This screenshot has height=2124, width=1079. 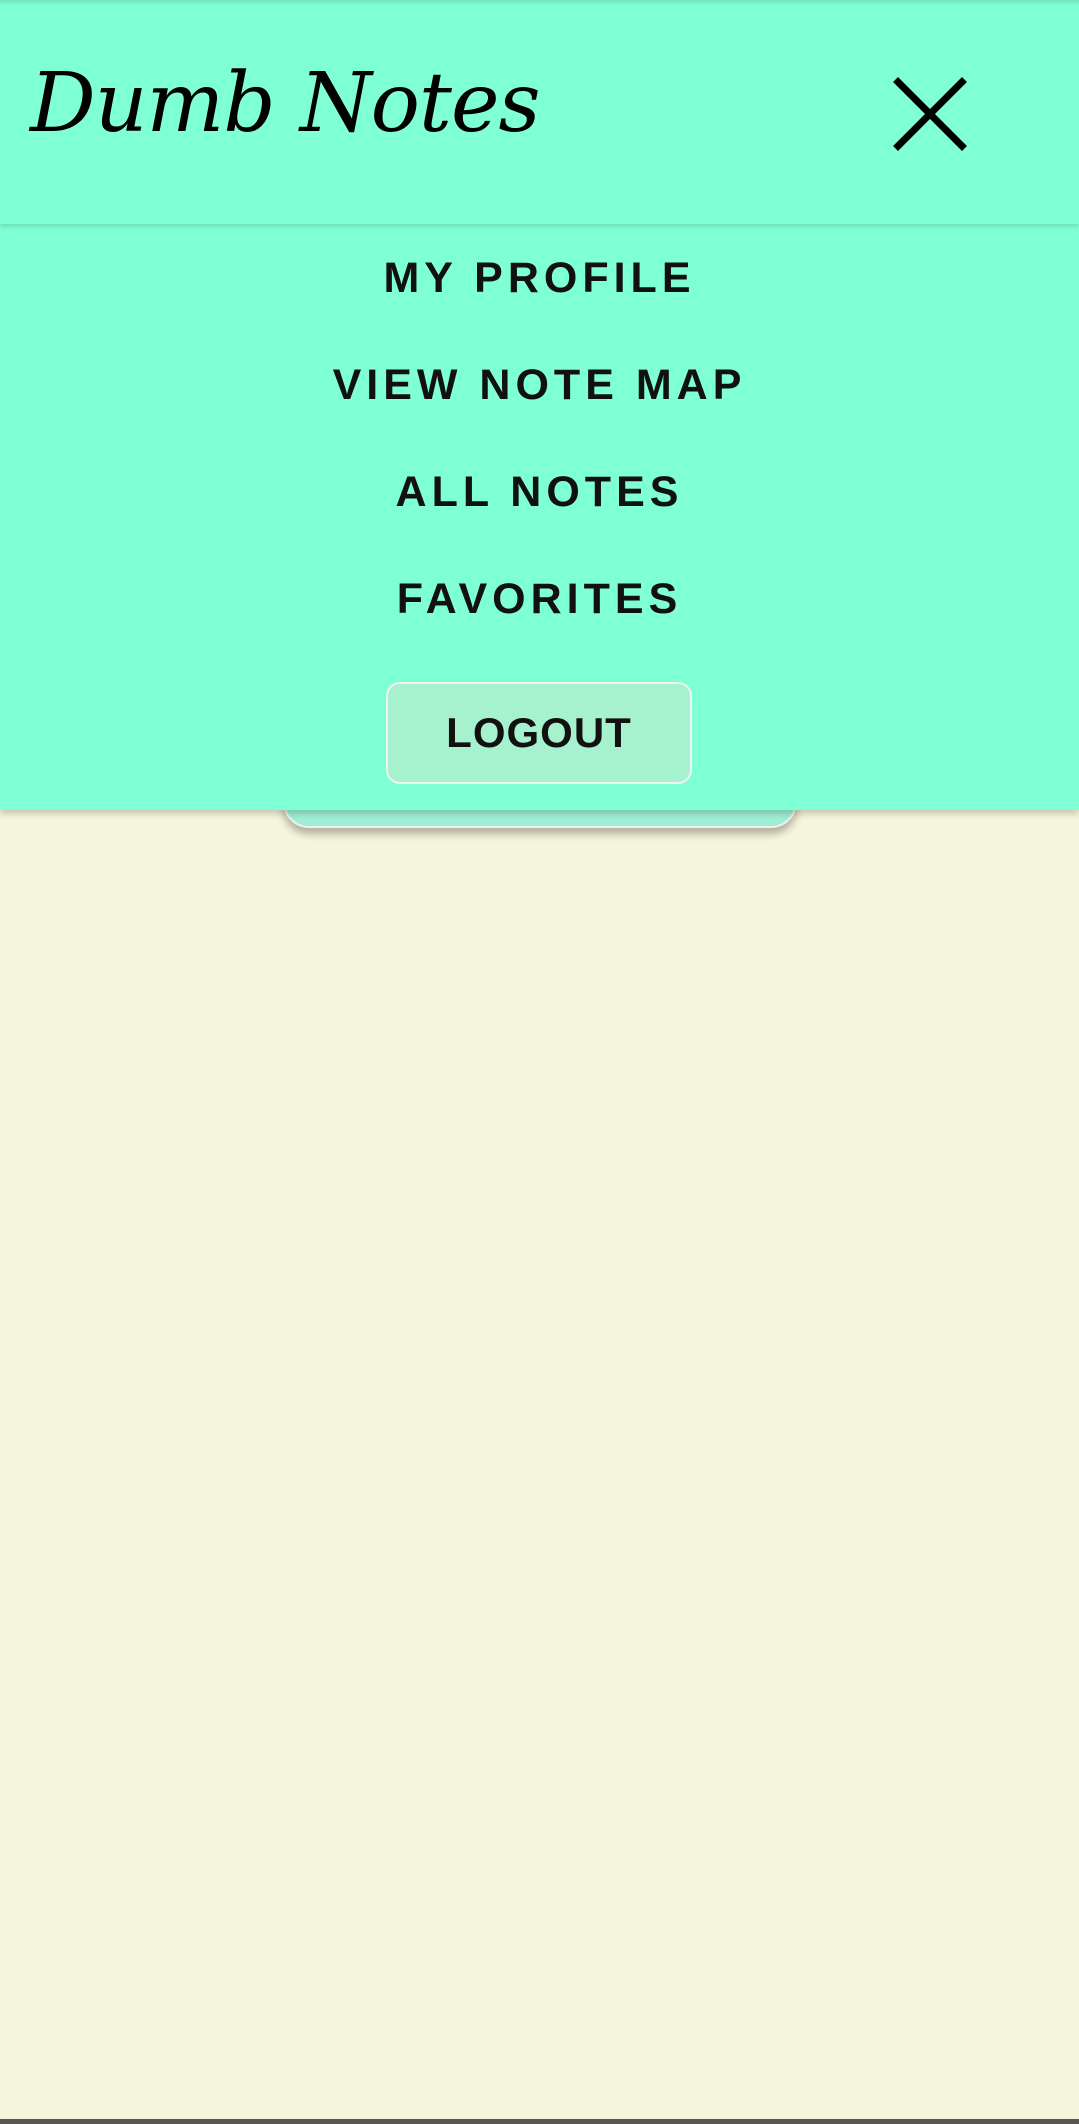 What do you see at coordinates (539, 599) in the screenshot?
I see `menu-item-favorites: FAVORITES` at bounding box center [539, 599].